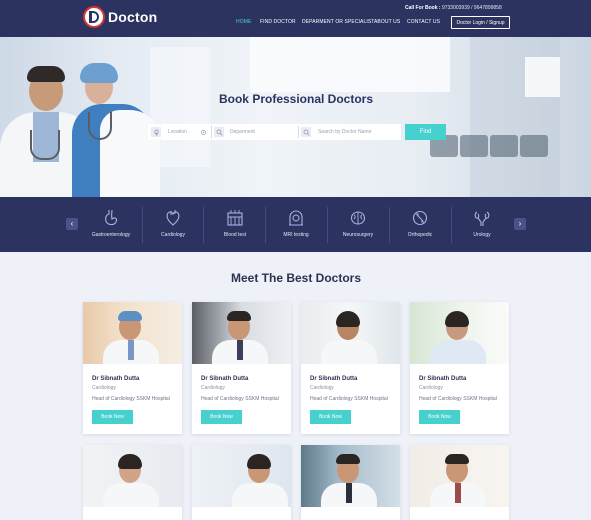  I want to click on specialty-mri-testing: MRI testing, so click(296, 225).